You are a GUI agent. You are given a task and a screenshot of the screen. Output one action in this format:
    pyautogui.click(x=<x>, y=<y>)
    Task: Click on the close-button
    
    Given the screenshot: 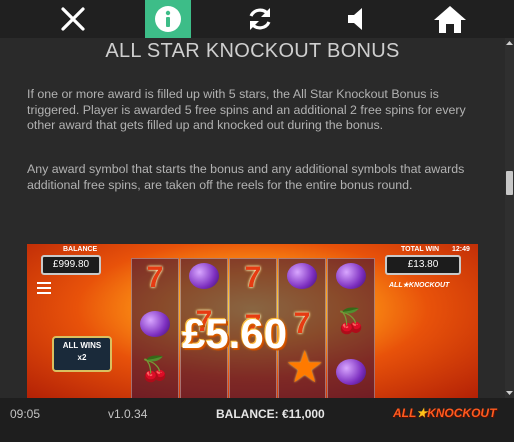 What is the action you would take?
    pyautogui.click(x=73, y=19)
    